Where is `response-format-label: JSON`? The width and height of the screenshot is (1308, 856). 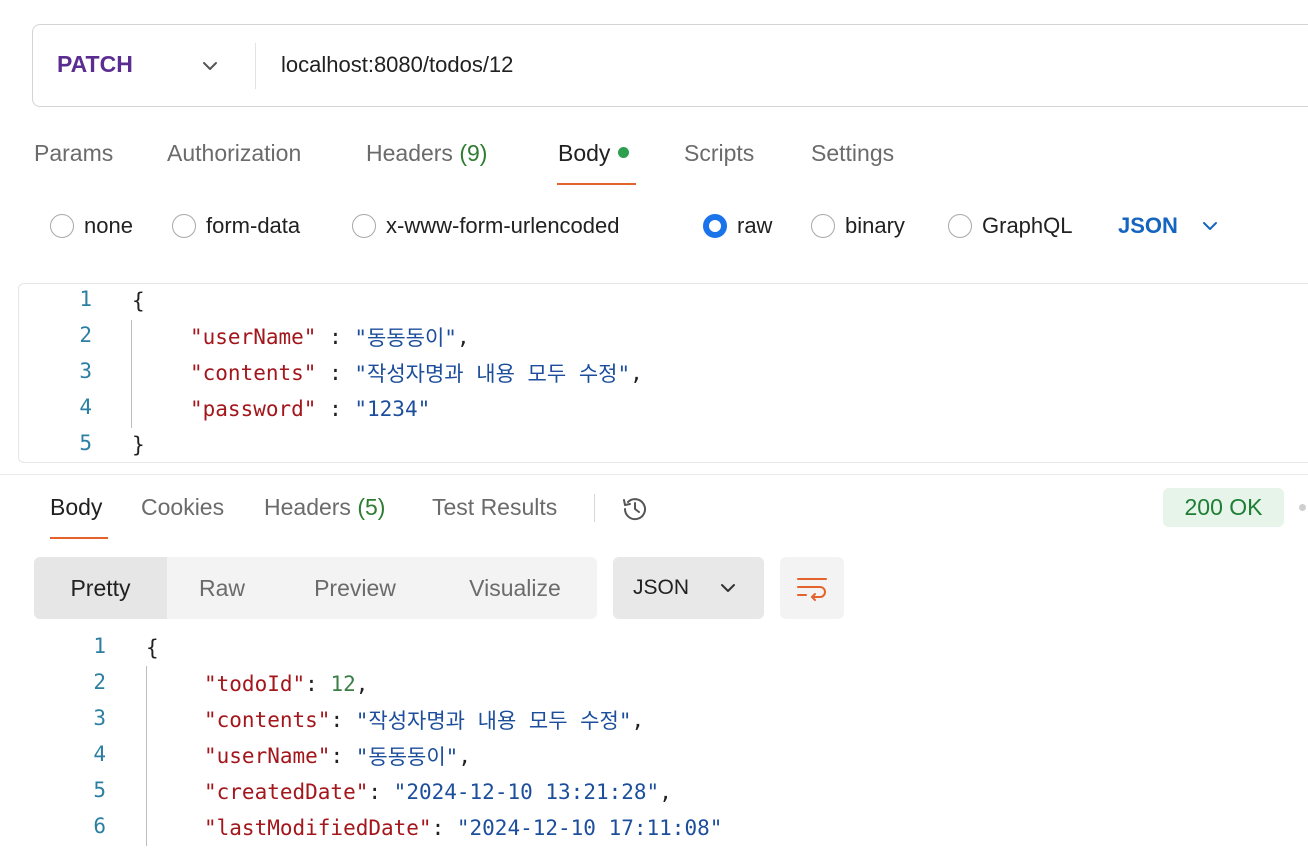
response-format-label: JSON is located at coordinates (661, 587).